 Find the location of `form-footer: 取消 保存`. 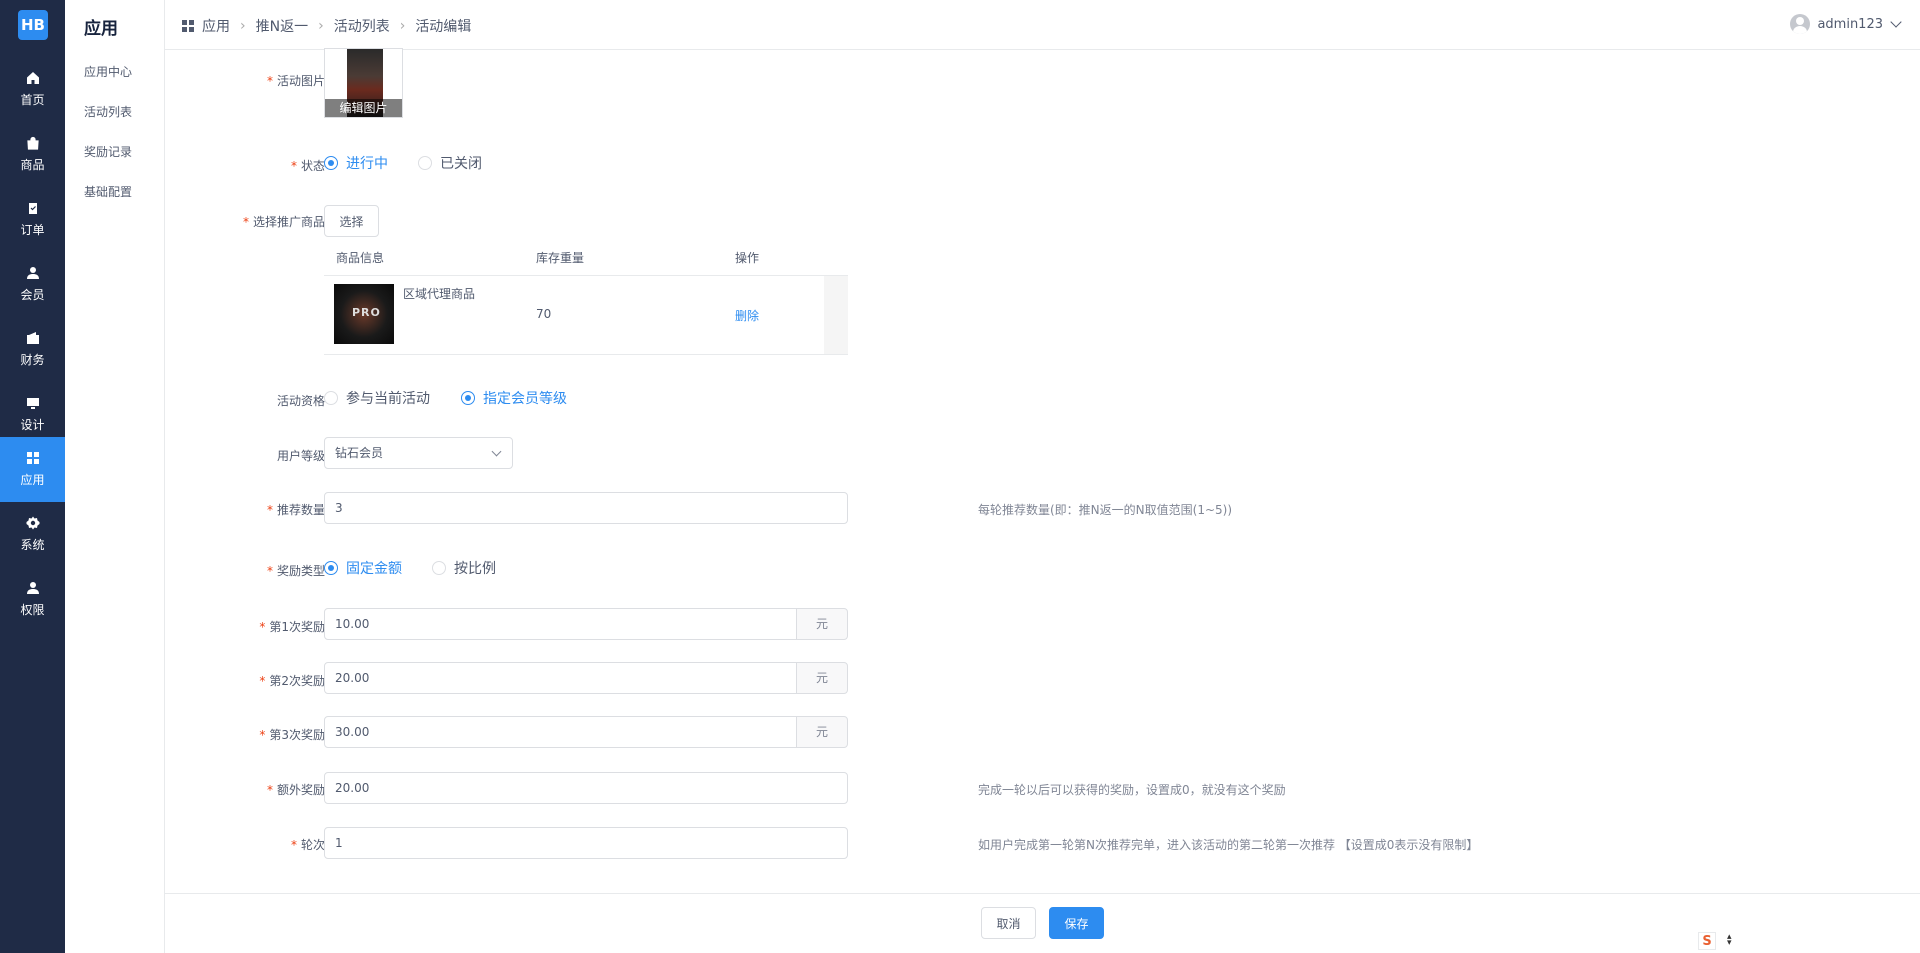

form-footer: 取消 保存 is located at coordinates (1042, 923).